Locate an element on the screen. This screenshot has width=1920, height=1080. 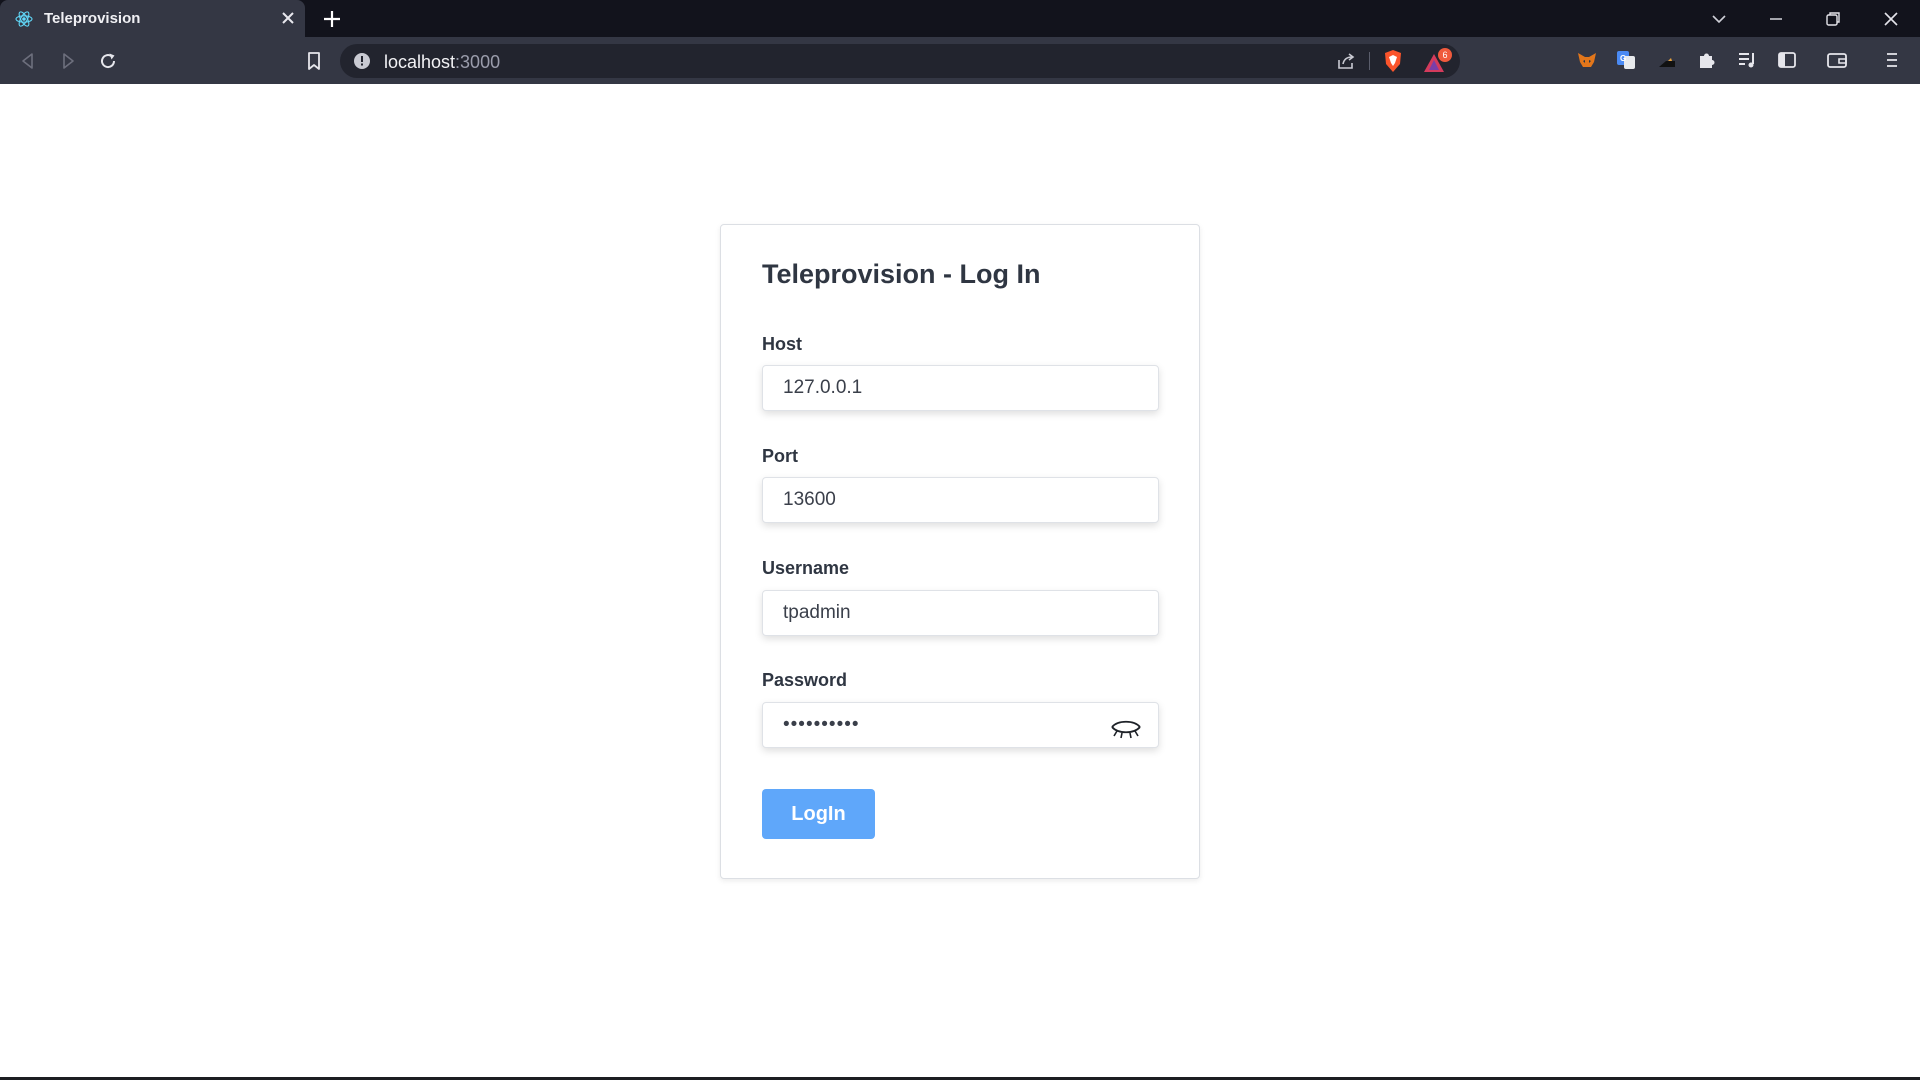
menu-icon is located at coordinates (1892, 60).